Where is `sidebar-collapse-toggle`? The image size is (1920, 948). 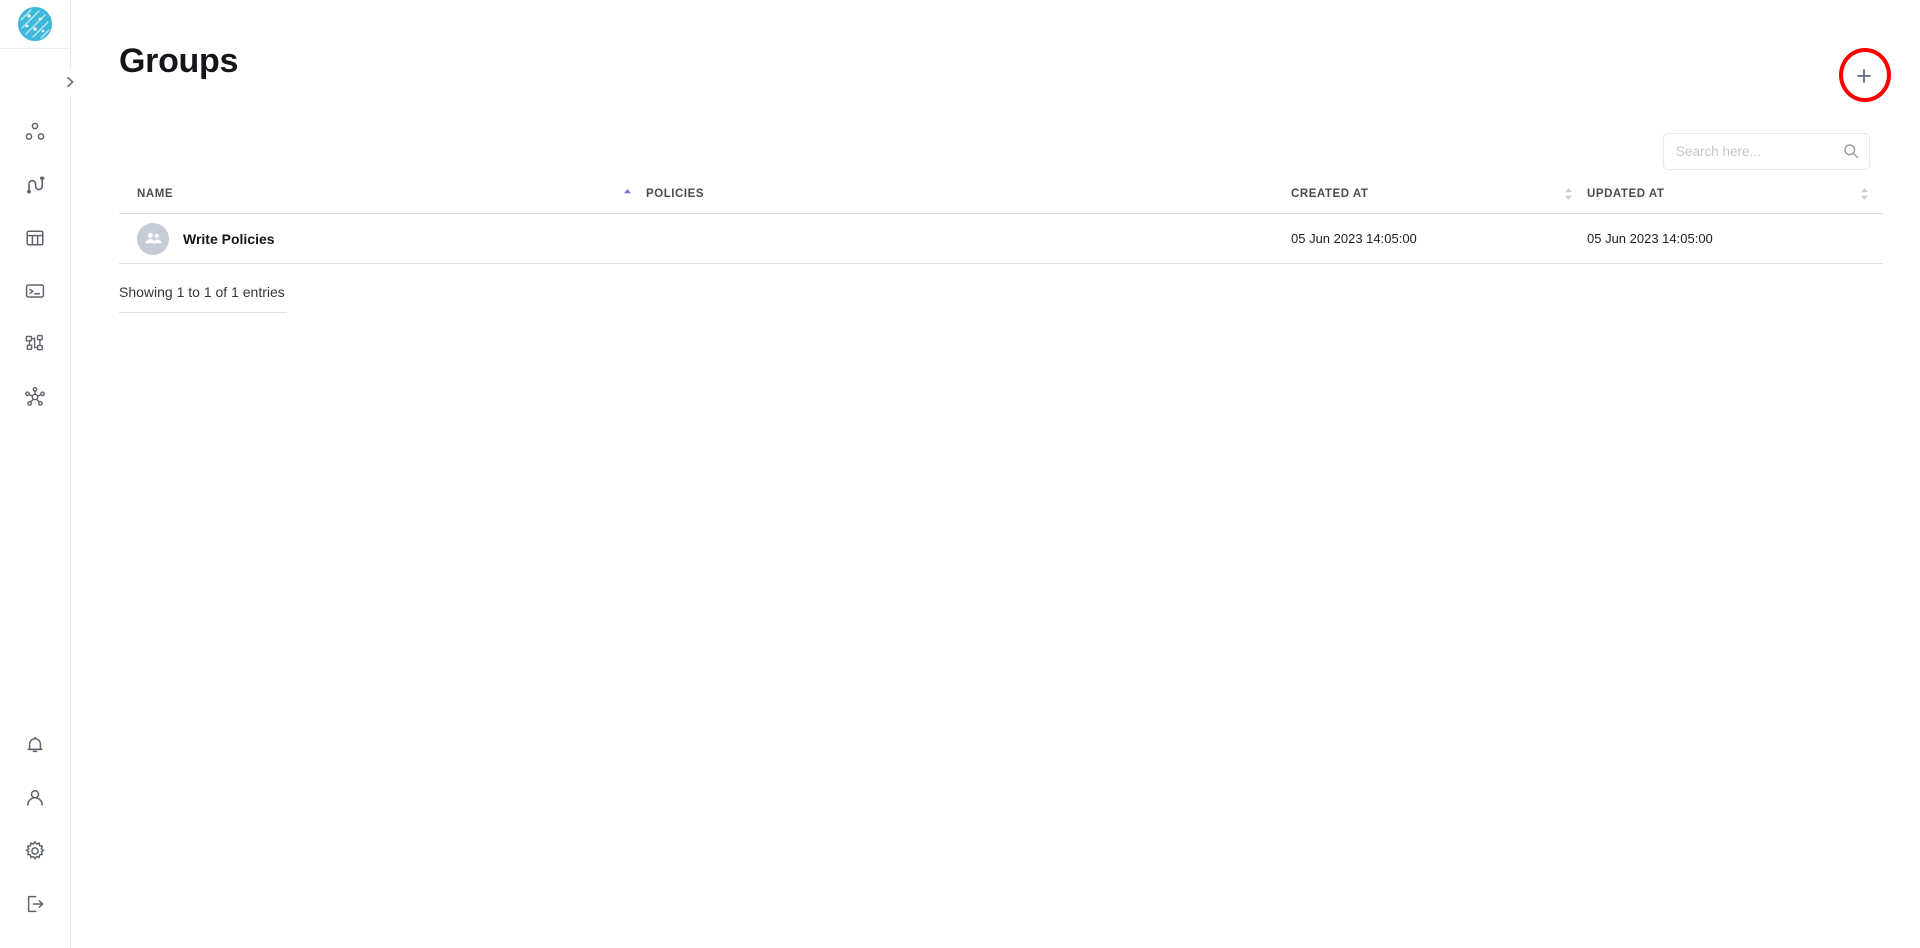 sidebar-collapse-toggle is located at coordinates (70, 82).